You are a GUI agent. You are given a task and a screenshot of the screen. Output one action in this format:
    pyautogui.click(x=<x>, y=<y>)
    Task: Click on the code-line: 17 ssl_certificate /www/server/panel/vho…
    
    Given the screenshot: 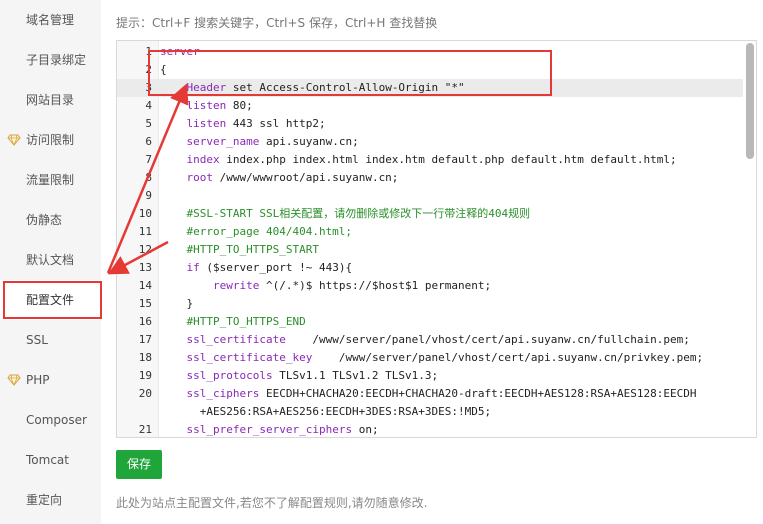 What is the action you would take?
    pyautogui.click(x=430, y=340)
    